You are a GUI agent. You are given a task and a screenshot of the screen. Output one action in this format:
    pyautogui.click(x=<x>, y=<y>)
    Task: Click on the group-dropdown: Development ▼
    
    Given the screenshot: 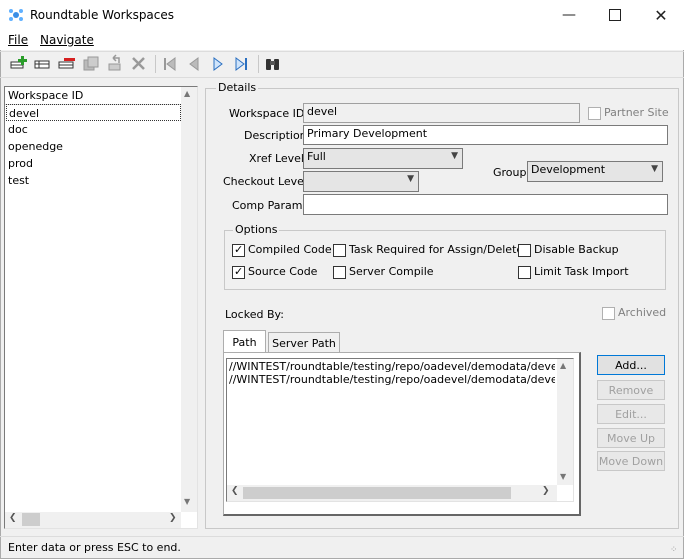 What is the action you would take?
    pyautogui.click(x=595, y=171)
    